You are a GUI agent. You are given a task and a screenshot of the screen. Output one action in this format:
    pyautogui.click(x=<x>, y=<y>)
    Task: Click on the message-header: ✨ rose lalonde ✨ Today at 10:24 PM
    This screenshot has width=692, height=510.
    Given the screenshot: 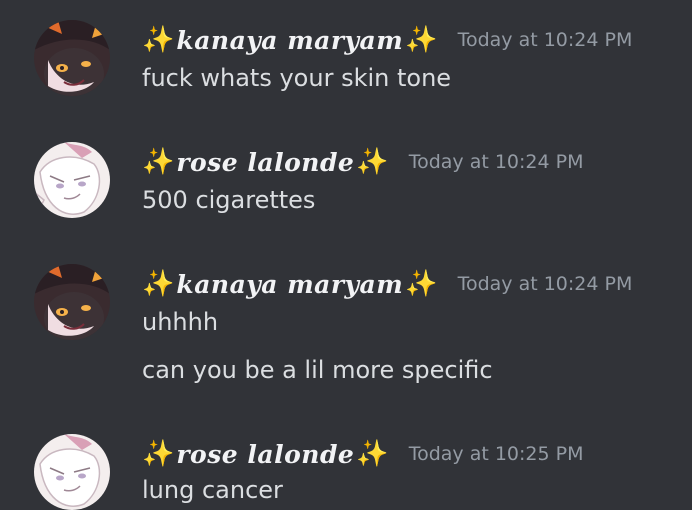 What is the action you would take?
    pyautogui.click(x=363, y=162)
    